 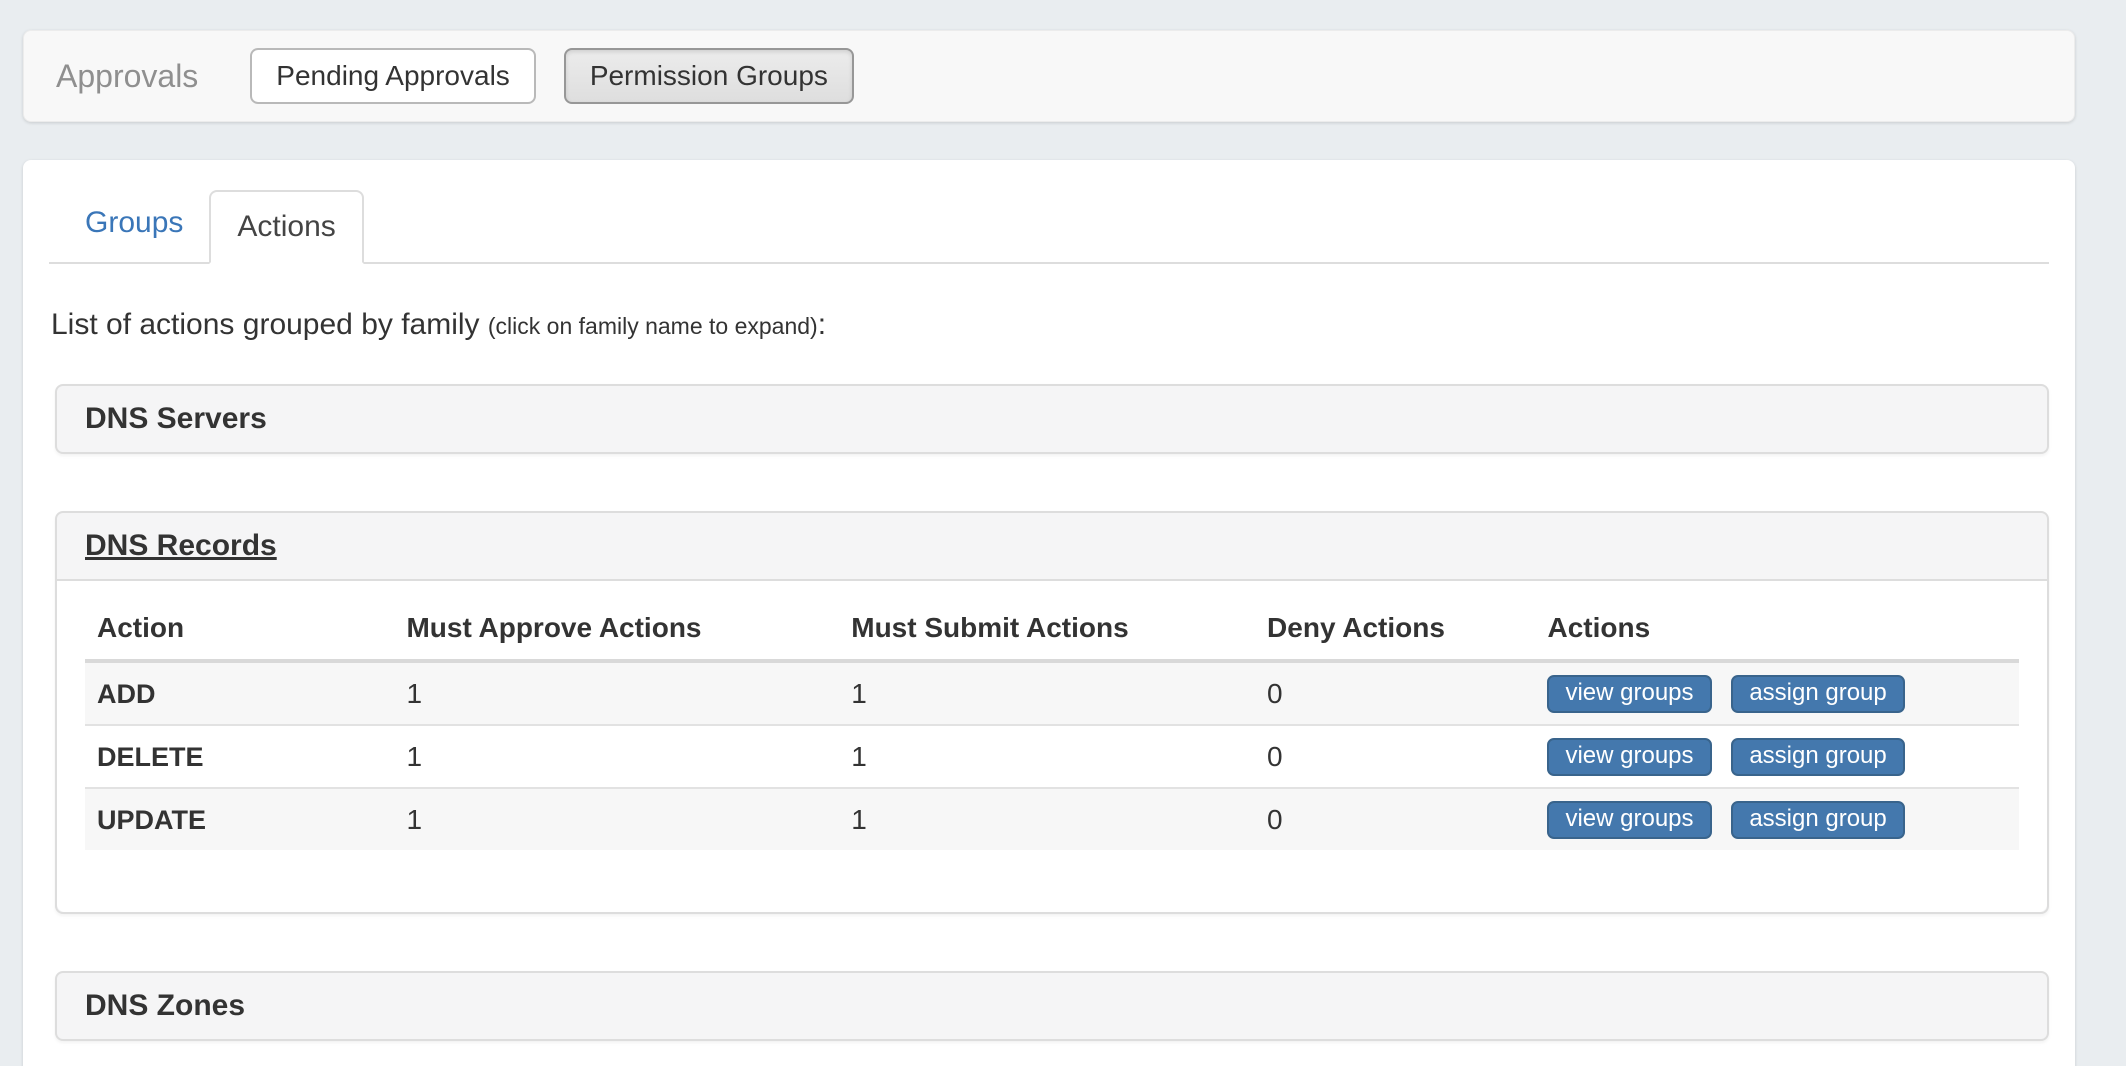 I want to click on tab-groups: Groups, so click(x=134, y=225).